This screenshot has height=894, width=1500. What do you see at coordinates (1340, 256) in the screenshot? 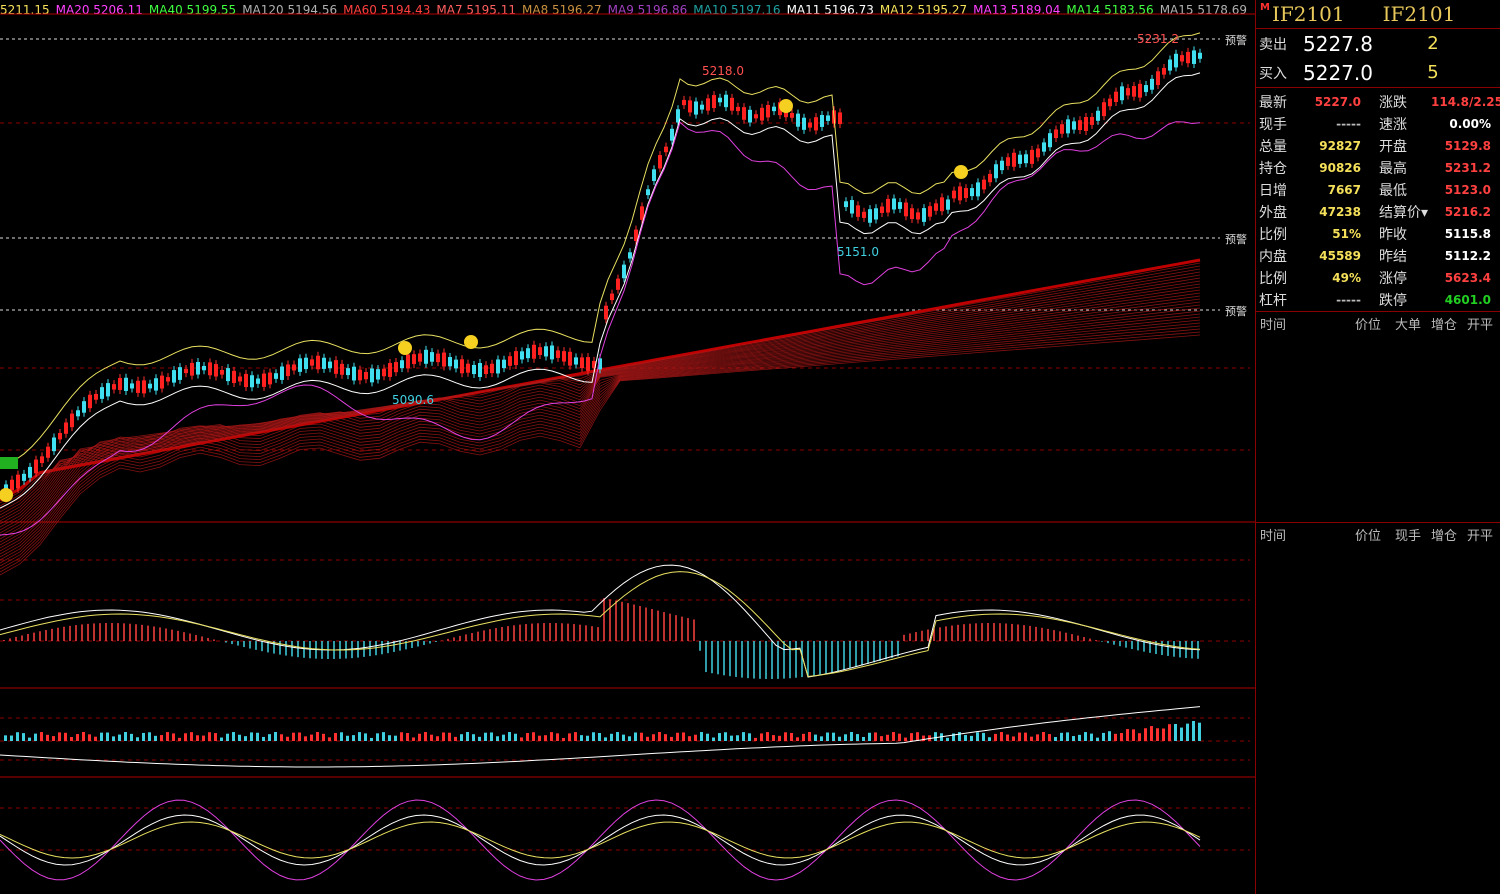
I see `stat-value: 45589` at bounding box center [1340, 256].